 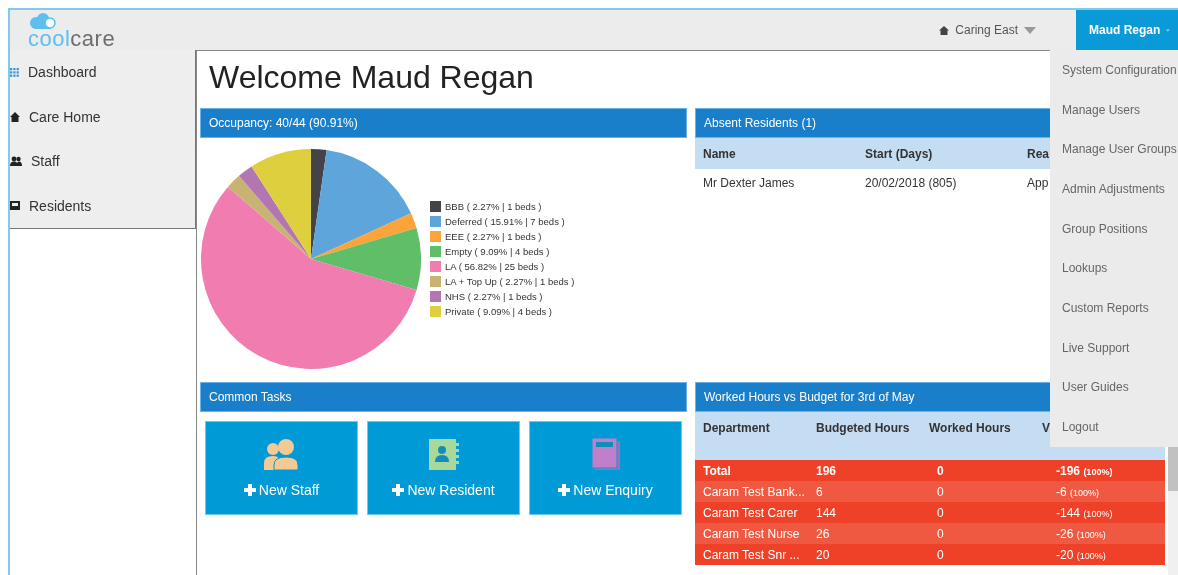 I want to click on table-cell: -196, so click(x=1068, y=470).